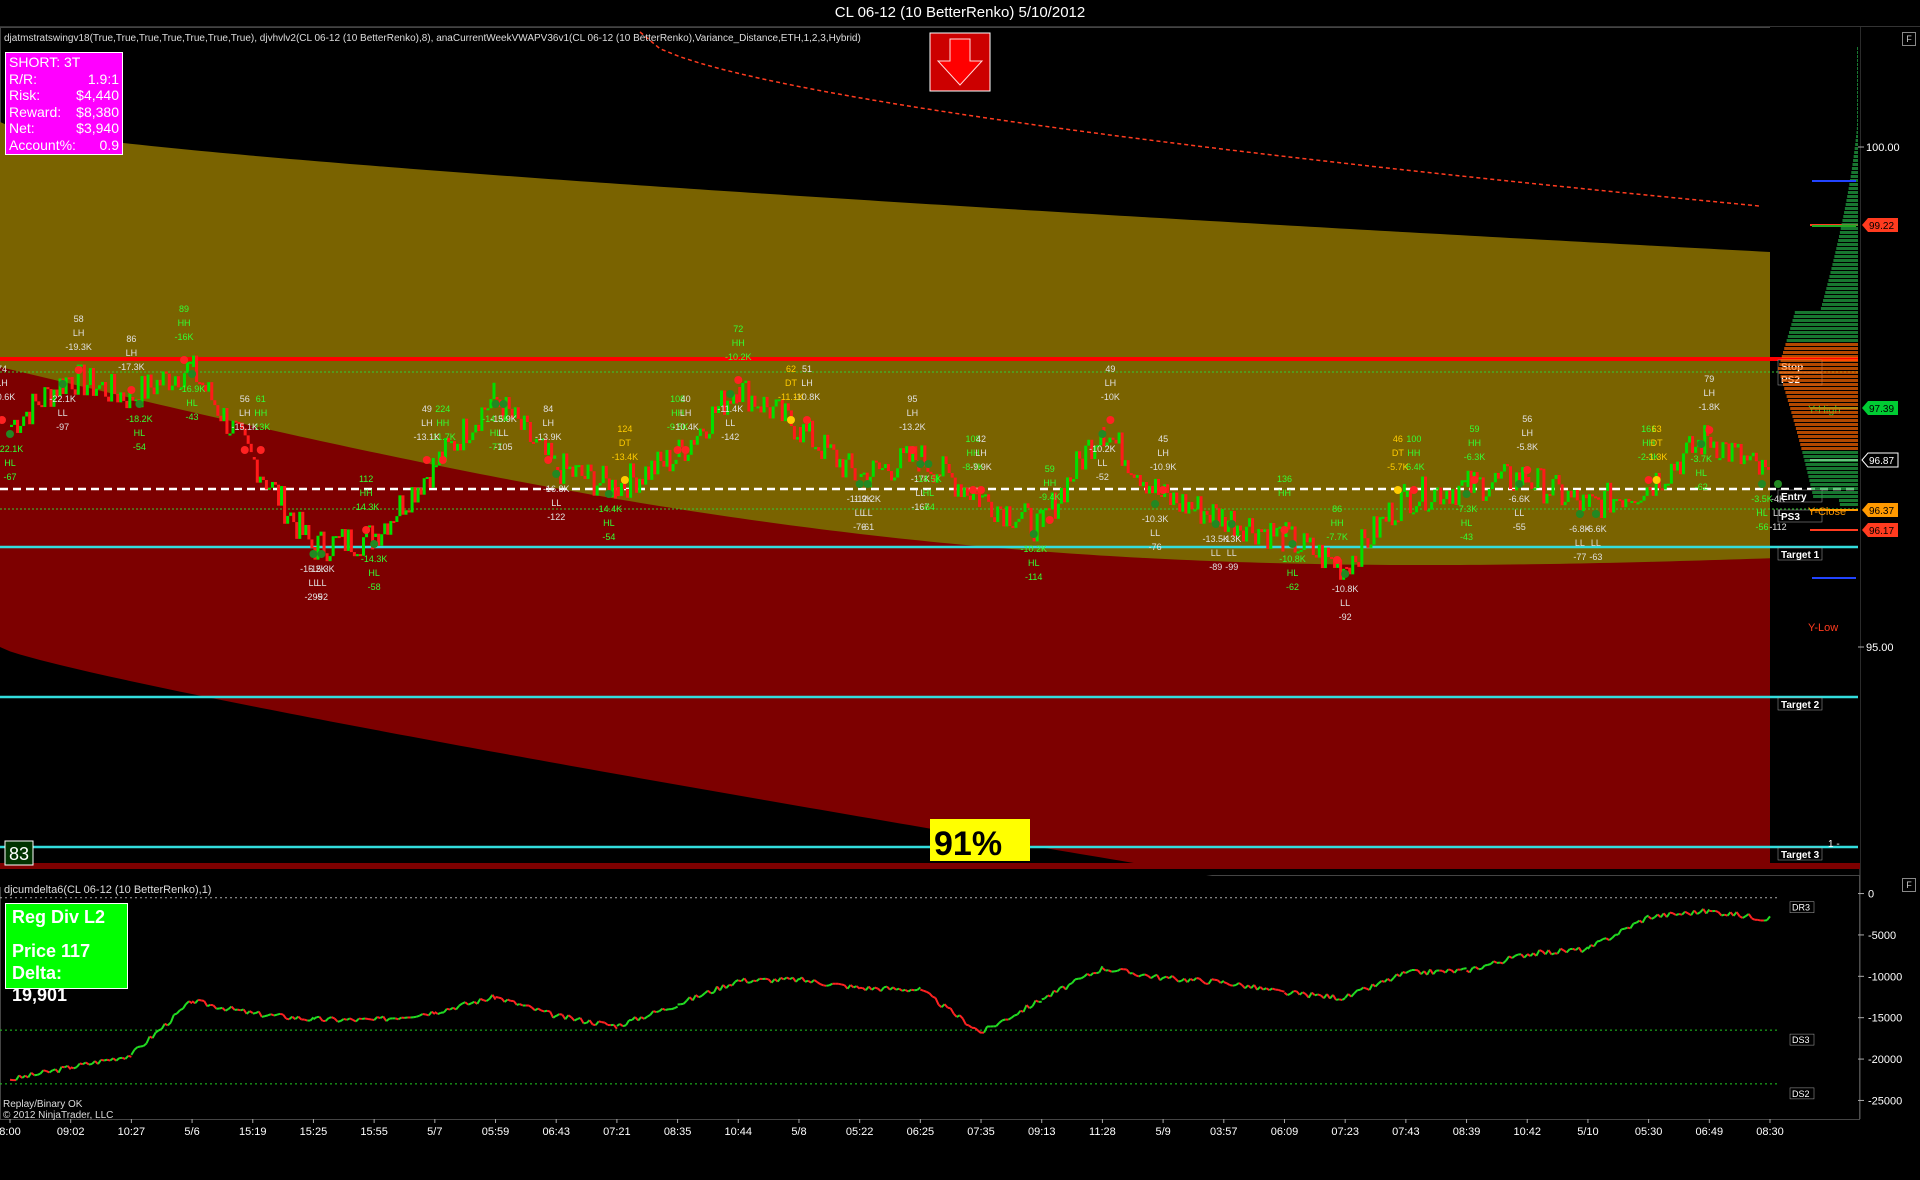 This screenshot has height=1180, width=1920. Describe the element at coordinates (1034, 563) in the screenshot. I see `swing-label: HL` at that location.